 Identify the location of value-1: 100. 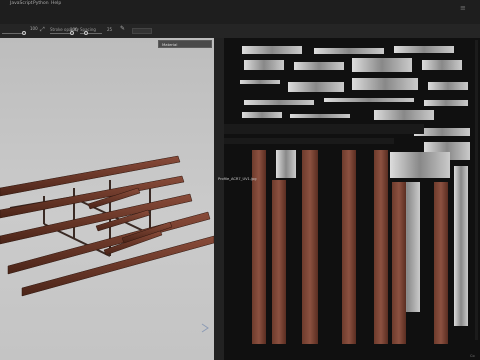
(34, 28).